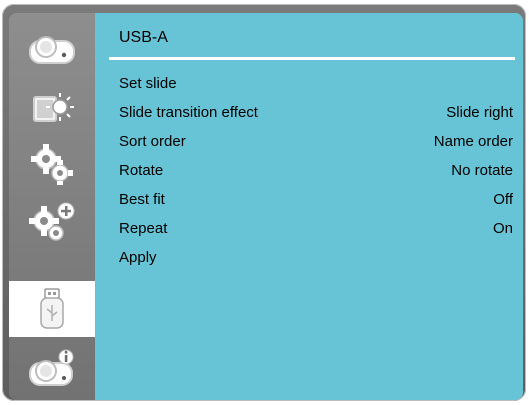 The height and width of the screenshot is (405, 529). Describe the element at coordinates (312, 58) in the screenshot. I see `title-divider` at that location.